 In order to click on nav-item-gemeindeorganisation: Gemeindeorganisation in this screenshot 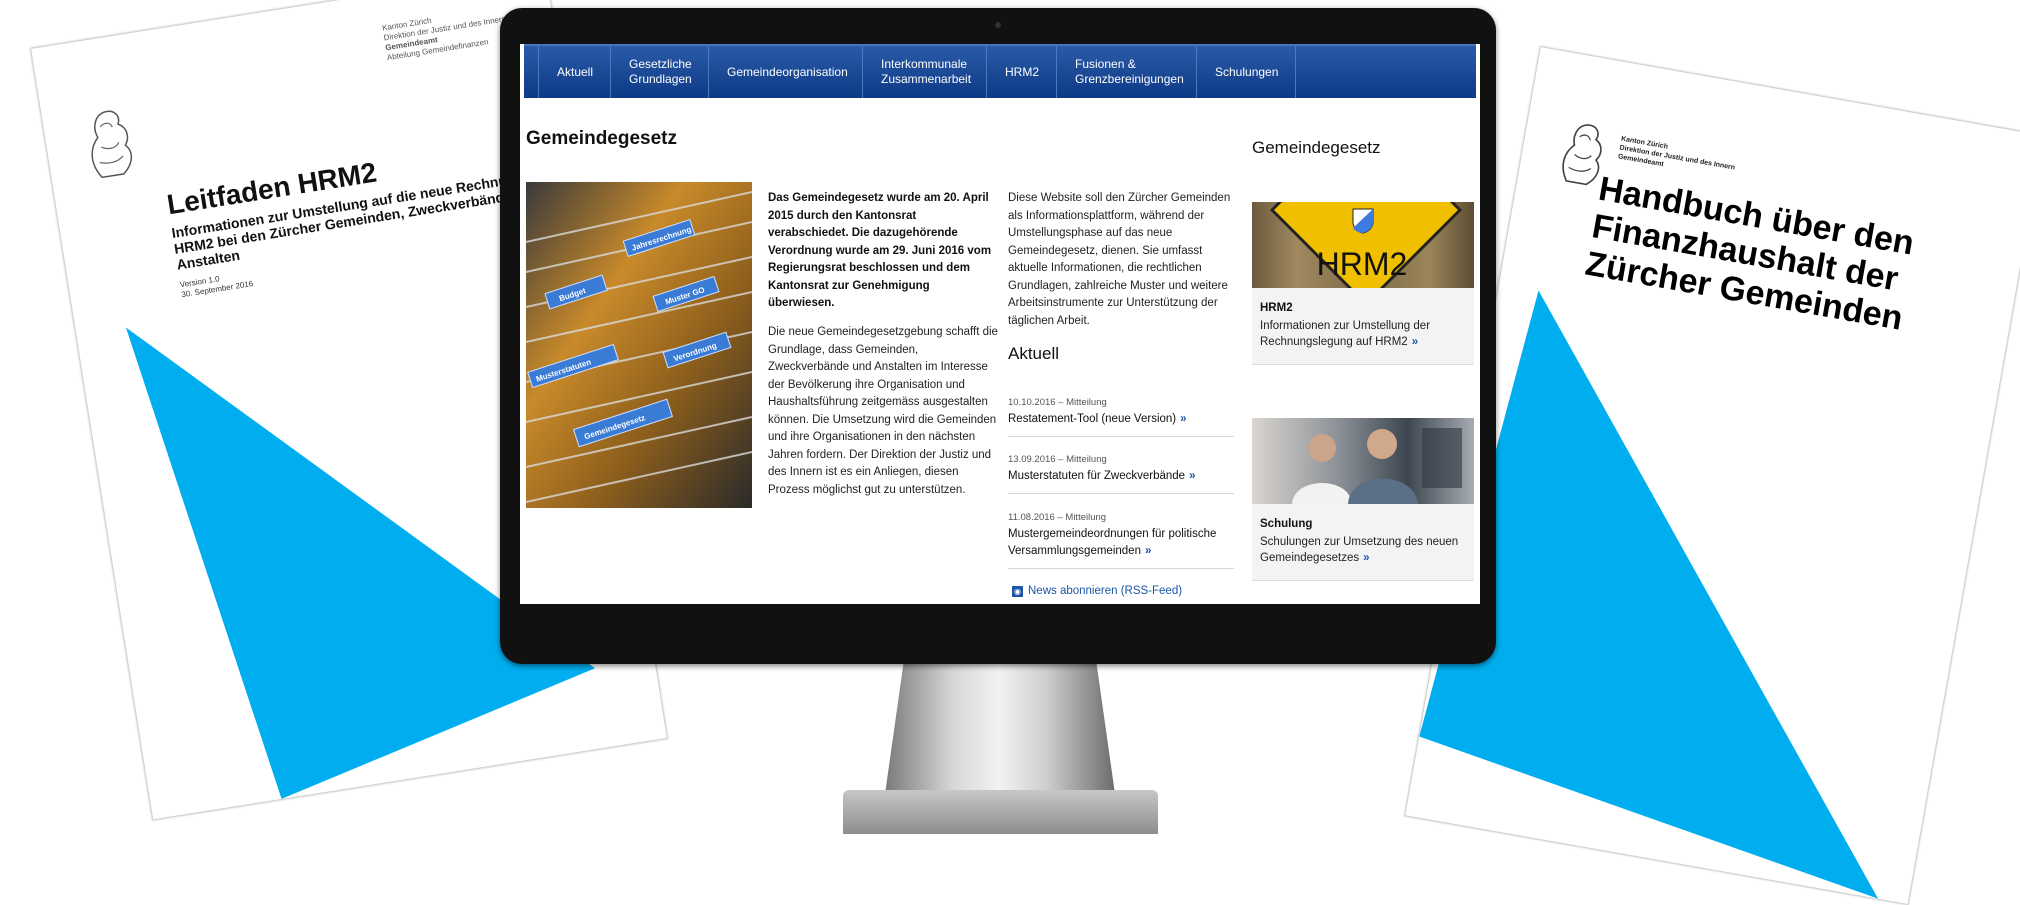, I will do `click(785, 72)`.